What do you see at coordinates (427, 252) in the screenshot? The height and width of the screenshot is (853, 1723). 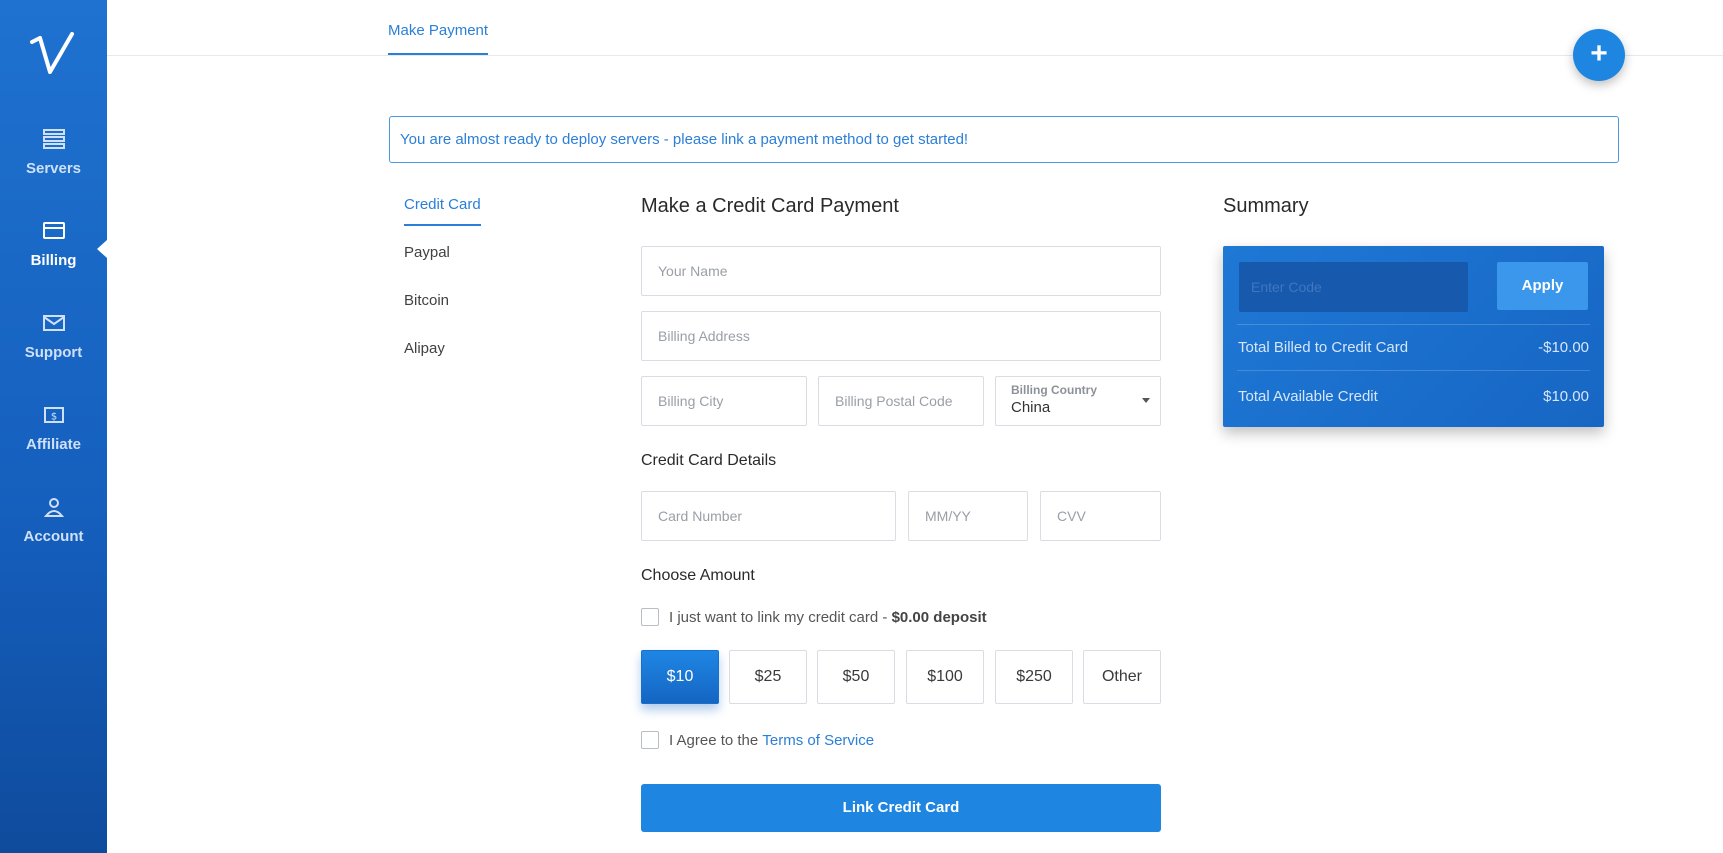 I see `method-tab-paypal: Paypal` at bounding box center [427, 252].